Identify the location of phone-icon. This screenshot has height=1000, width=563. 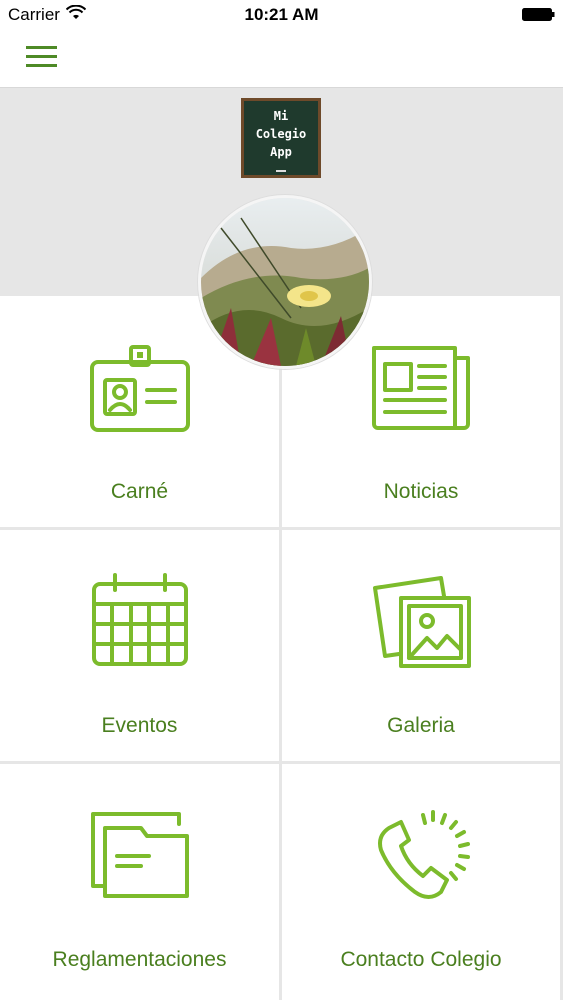
(424, 854).